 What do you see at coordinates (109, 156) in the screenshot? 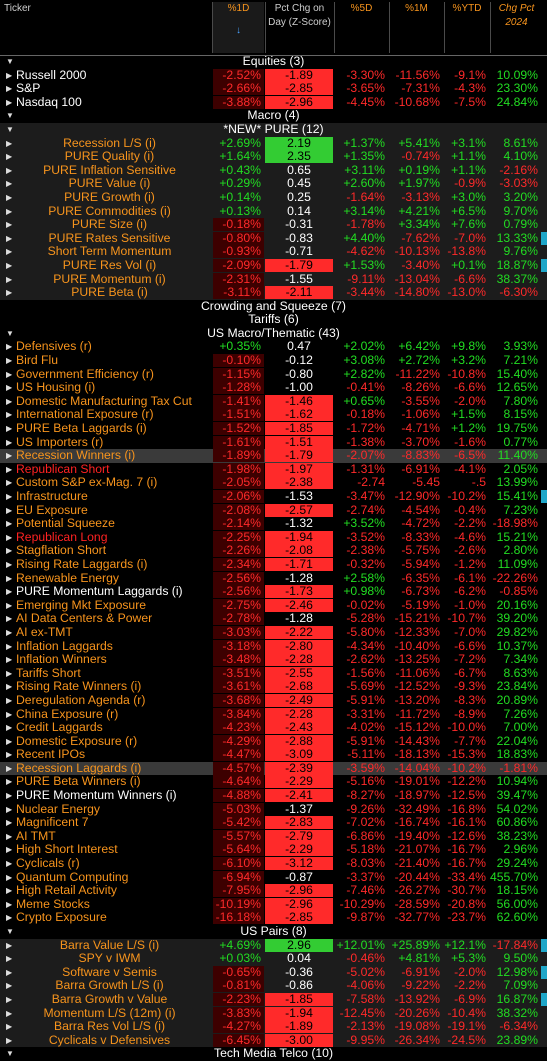
I see `ticker-name: PURE Quality (i)` at bounding box center [109, 156].